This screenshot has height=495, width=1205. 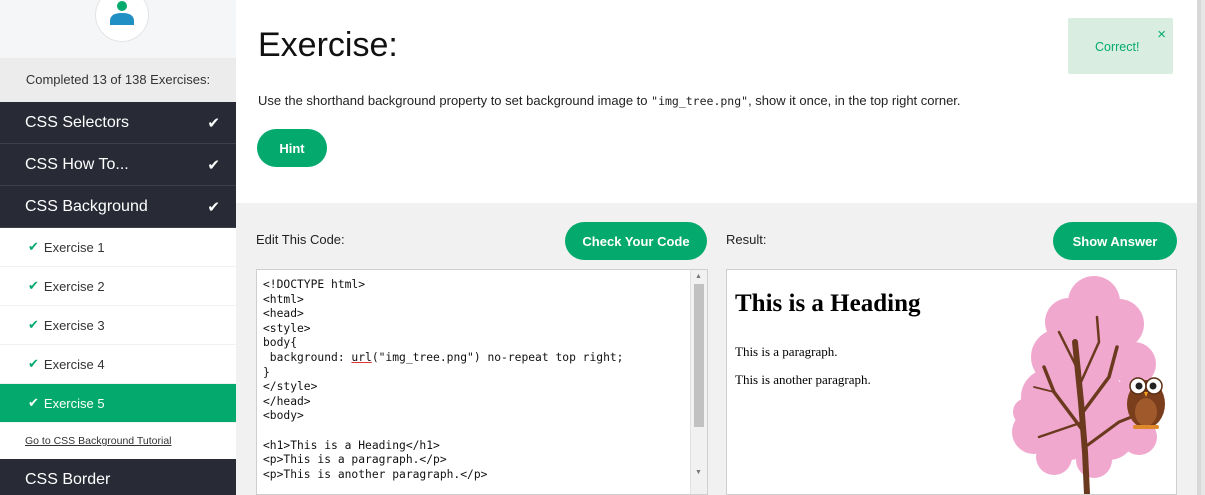 I want to click on sidebar-section-label: CSS Background, so click(x=86, y=206).